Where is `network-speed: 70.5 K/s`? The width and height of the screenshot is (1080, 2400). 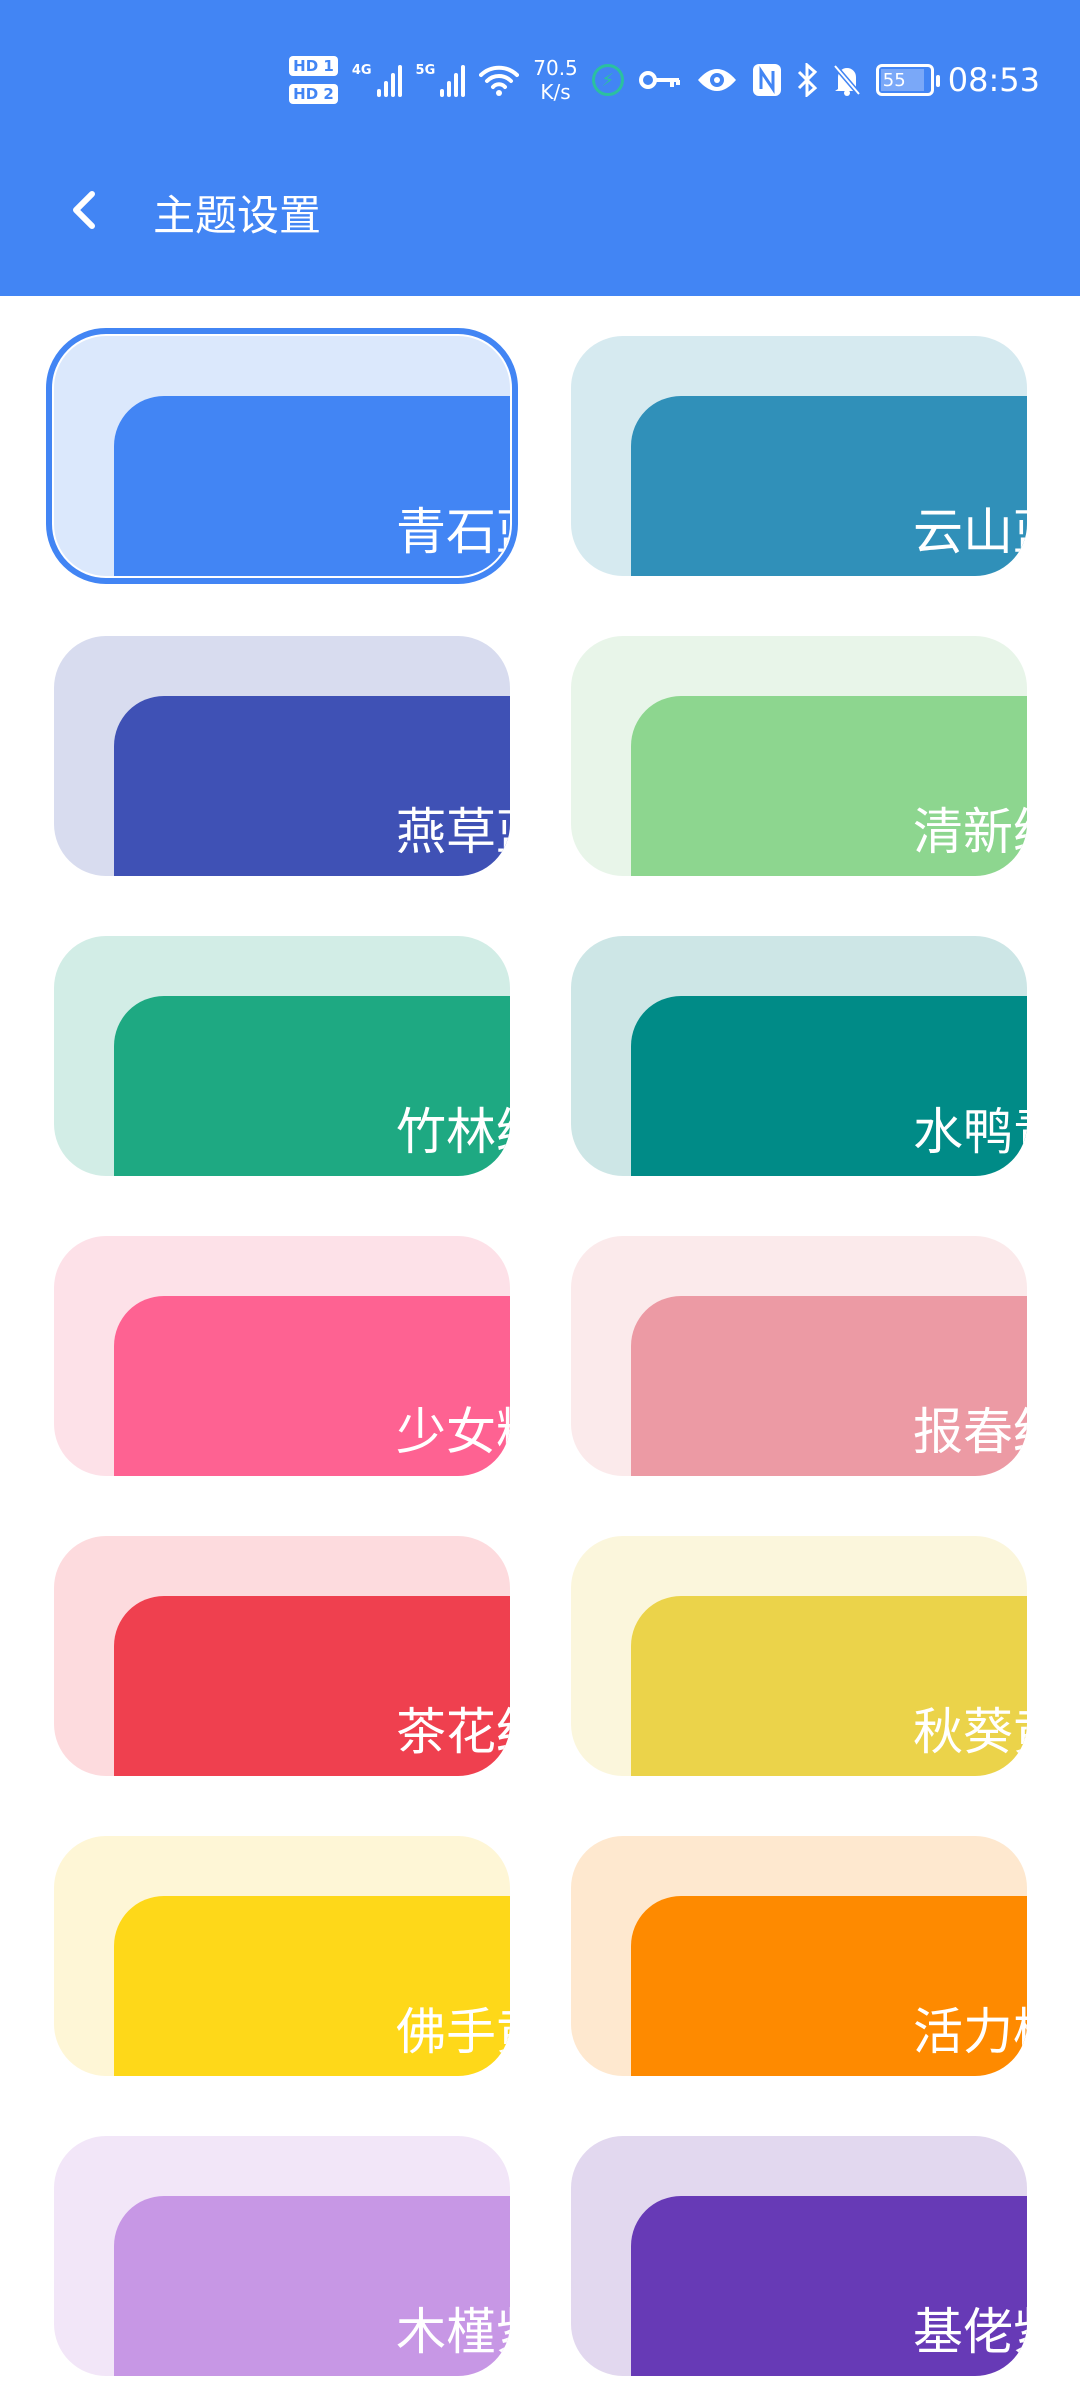
network-speed: 70.5 K/s is located at coordinates (555, 80).